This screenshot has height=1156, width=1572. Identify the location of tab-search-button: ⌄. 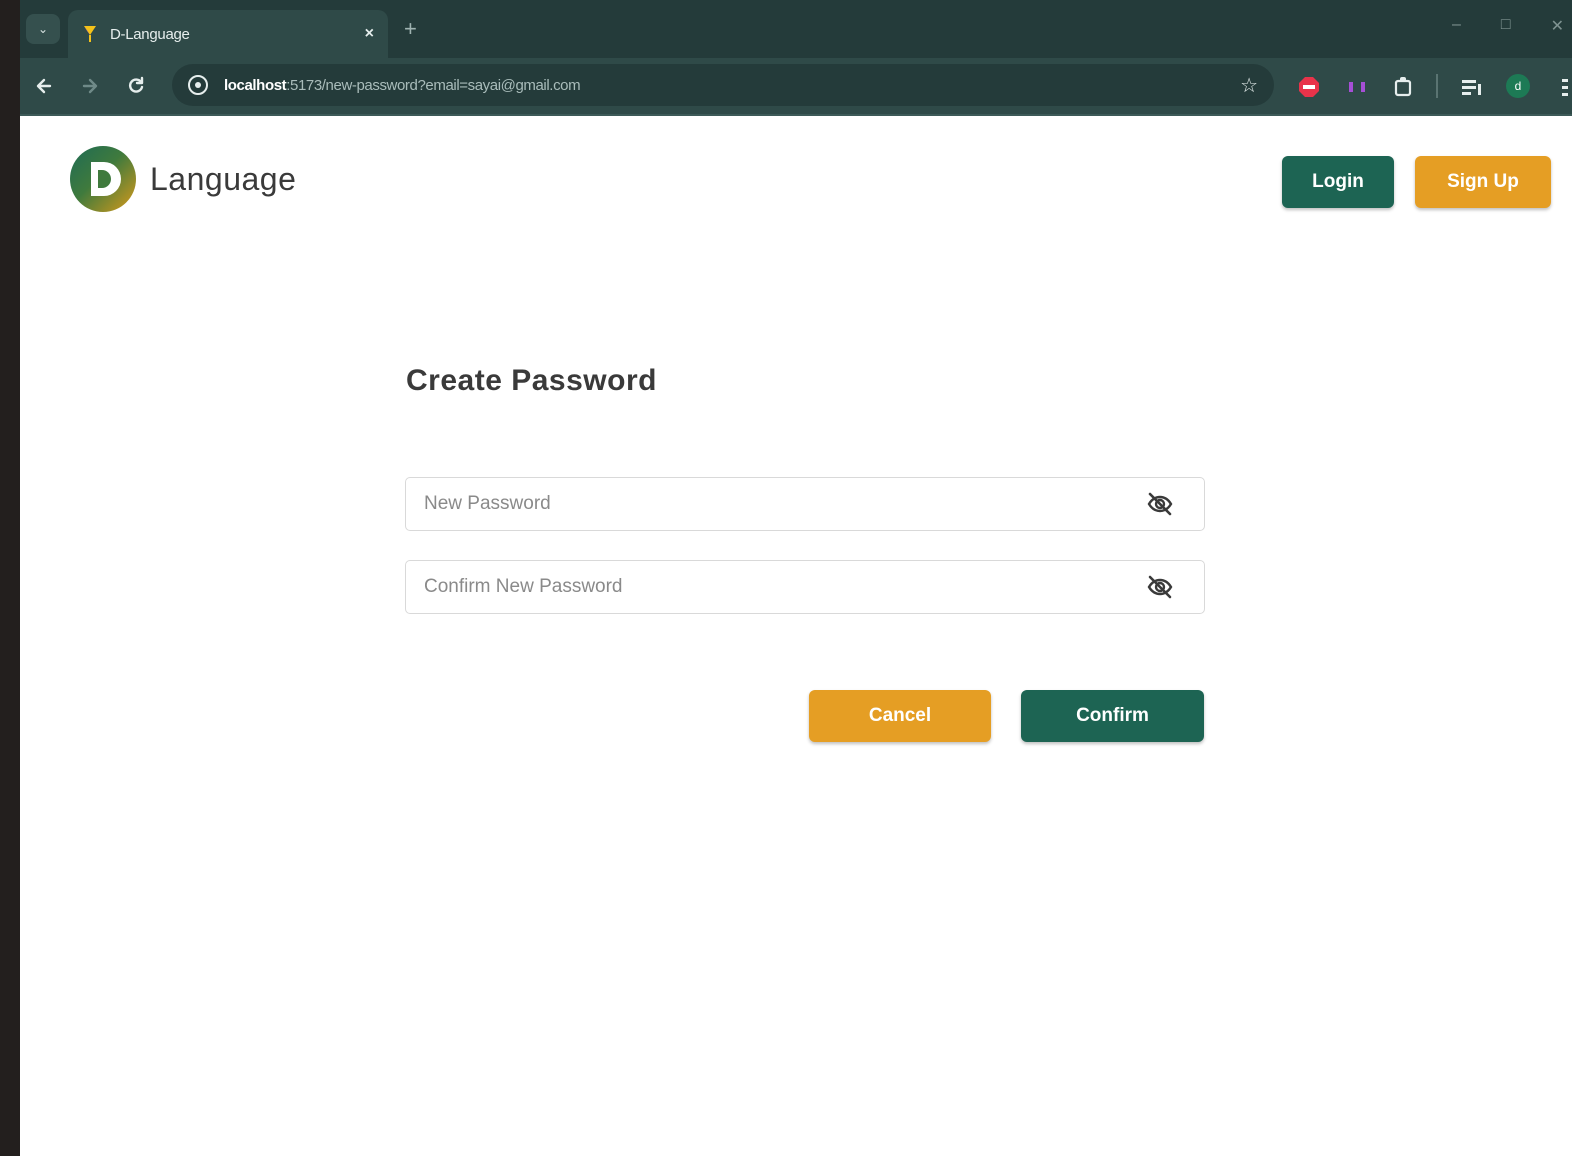
(43, 29).